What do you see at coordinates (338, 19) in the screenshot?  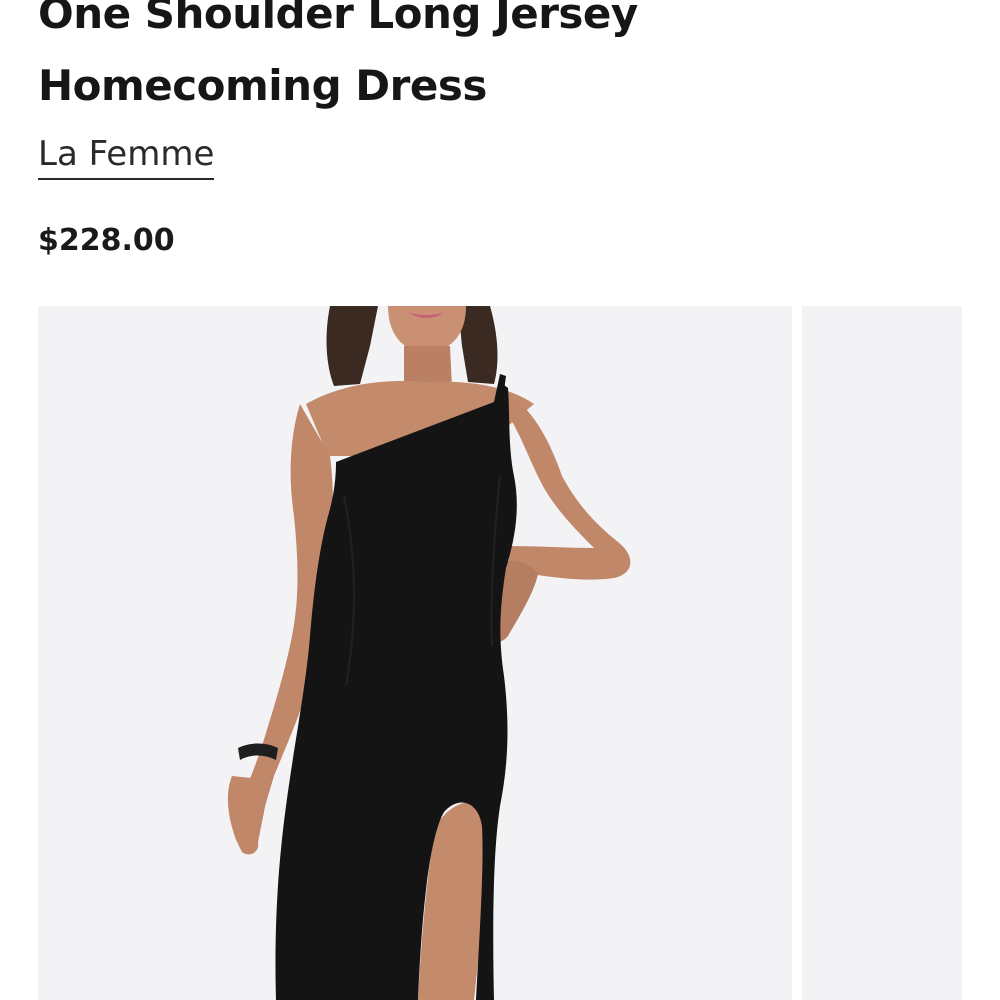 I see `product-title-line-1: One Shoulder Long Jersey` at bounding box center [338, 19].